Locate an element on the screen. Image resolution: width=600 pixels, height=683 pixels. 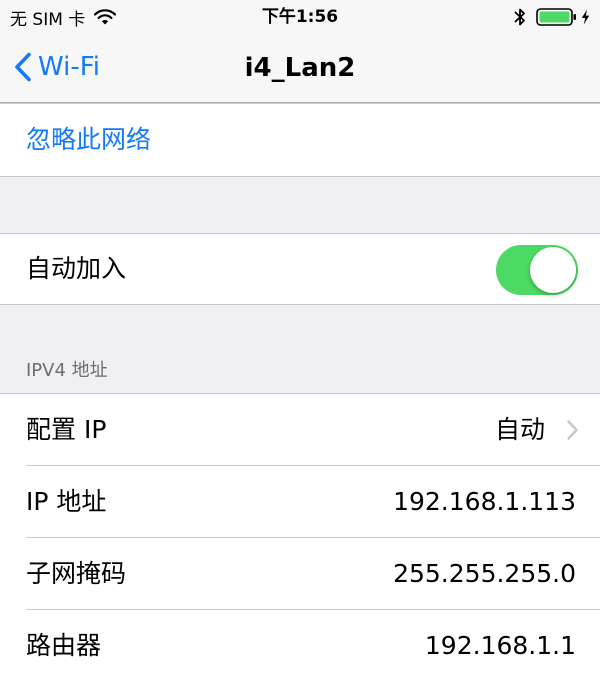
router-value: 192.168.1.1 is located at coordinates (500, 645).